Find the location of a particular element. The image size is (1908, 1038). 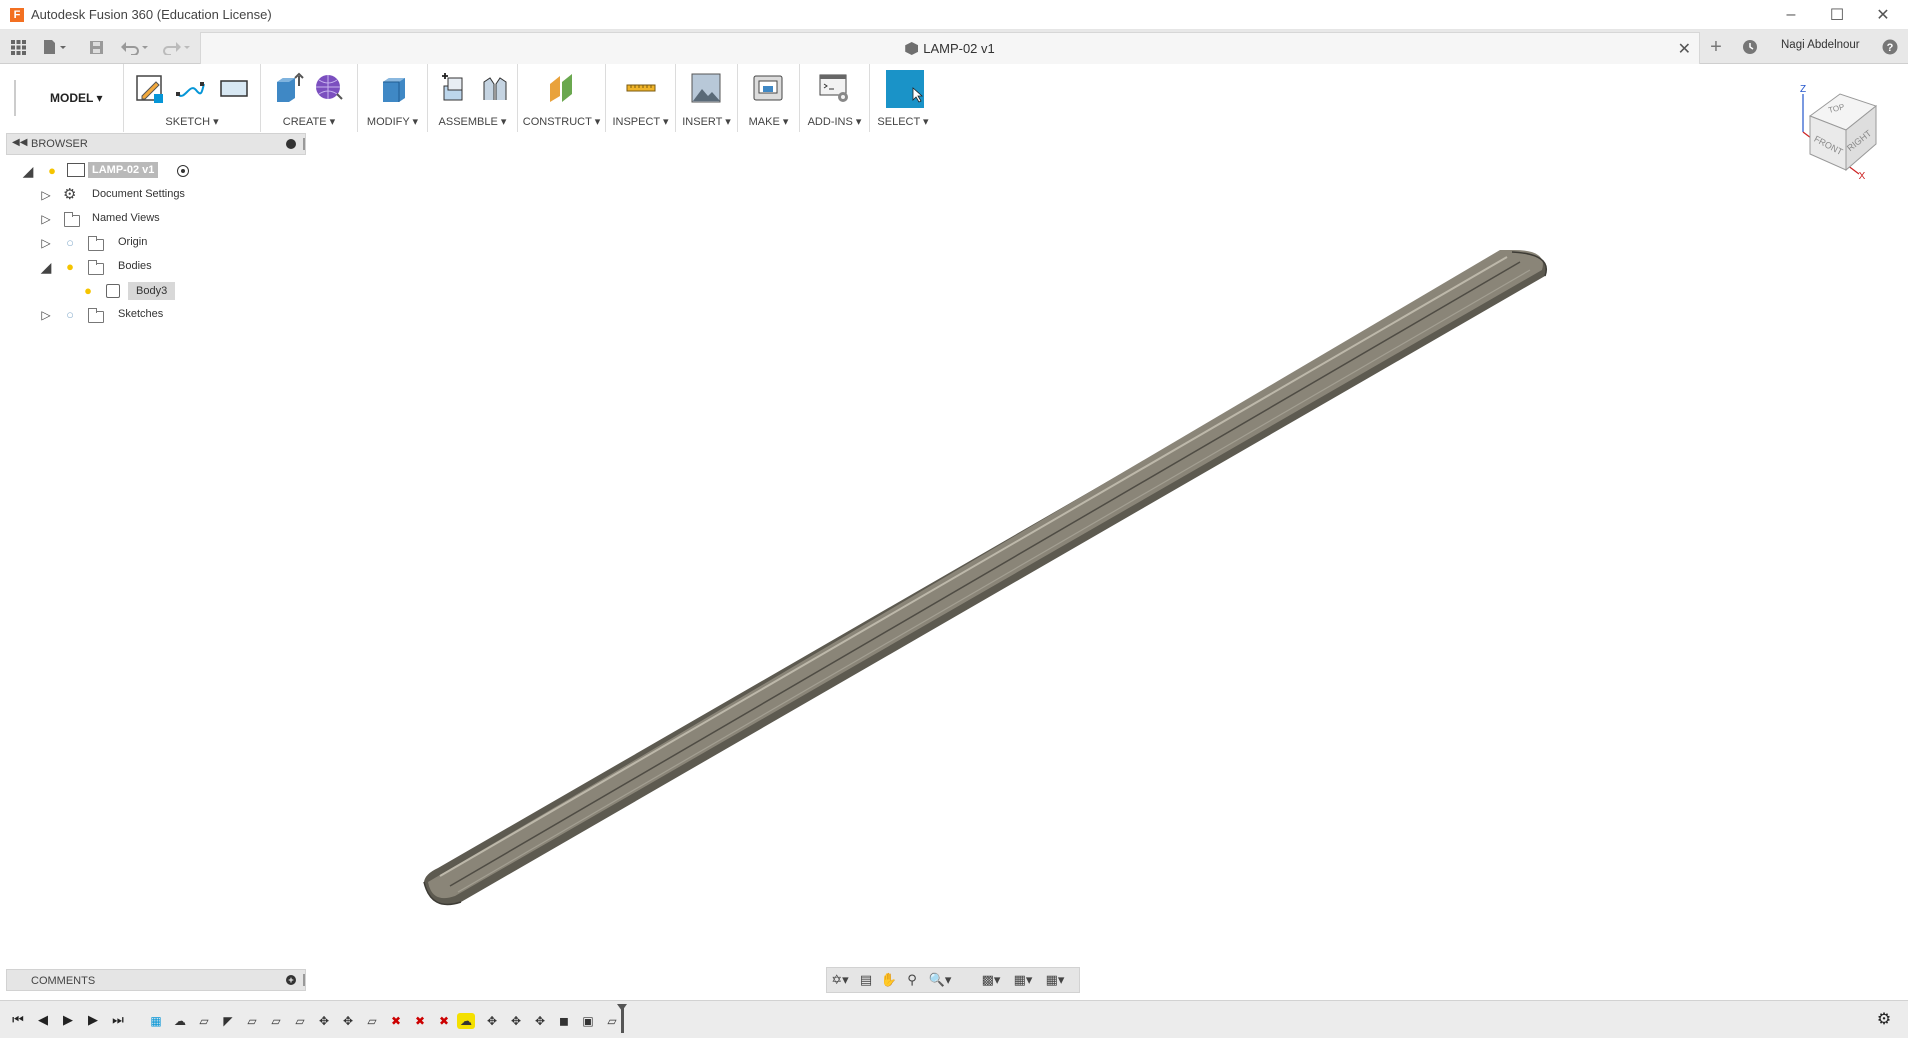

sketch-rectangle-icon is located at coordinates (234, 88).